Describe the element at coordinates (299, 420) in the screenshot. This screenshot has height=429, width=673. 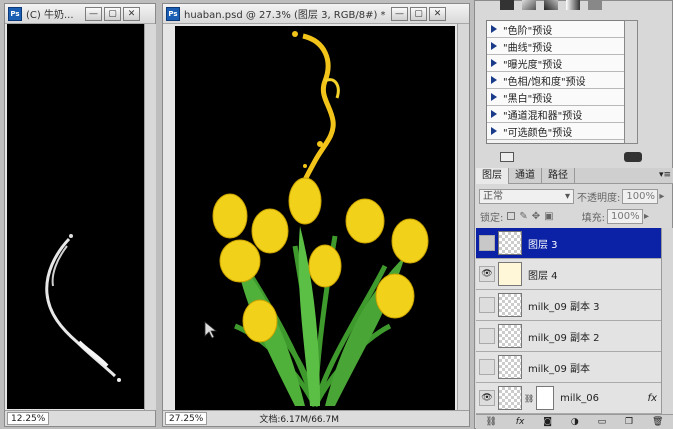
I see `doc-info: 文档:6.17M/66.7M` at that location.